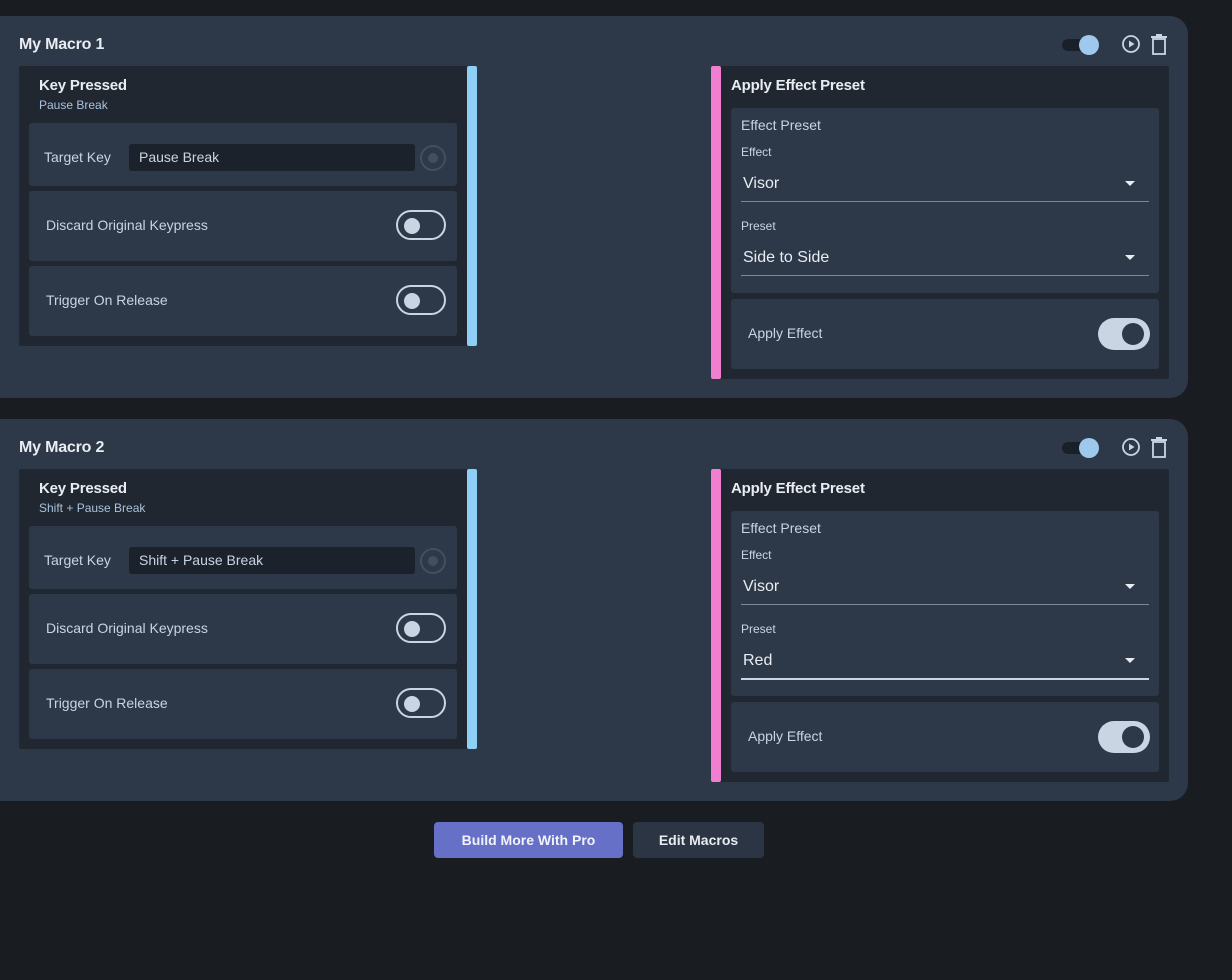 Image resolution: width=1232 pixels, height=980 pixels. I want to click on target-key-input: Shift + Pause Break, so click(272, 560).